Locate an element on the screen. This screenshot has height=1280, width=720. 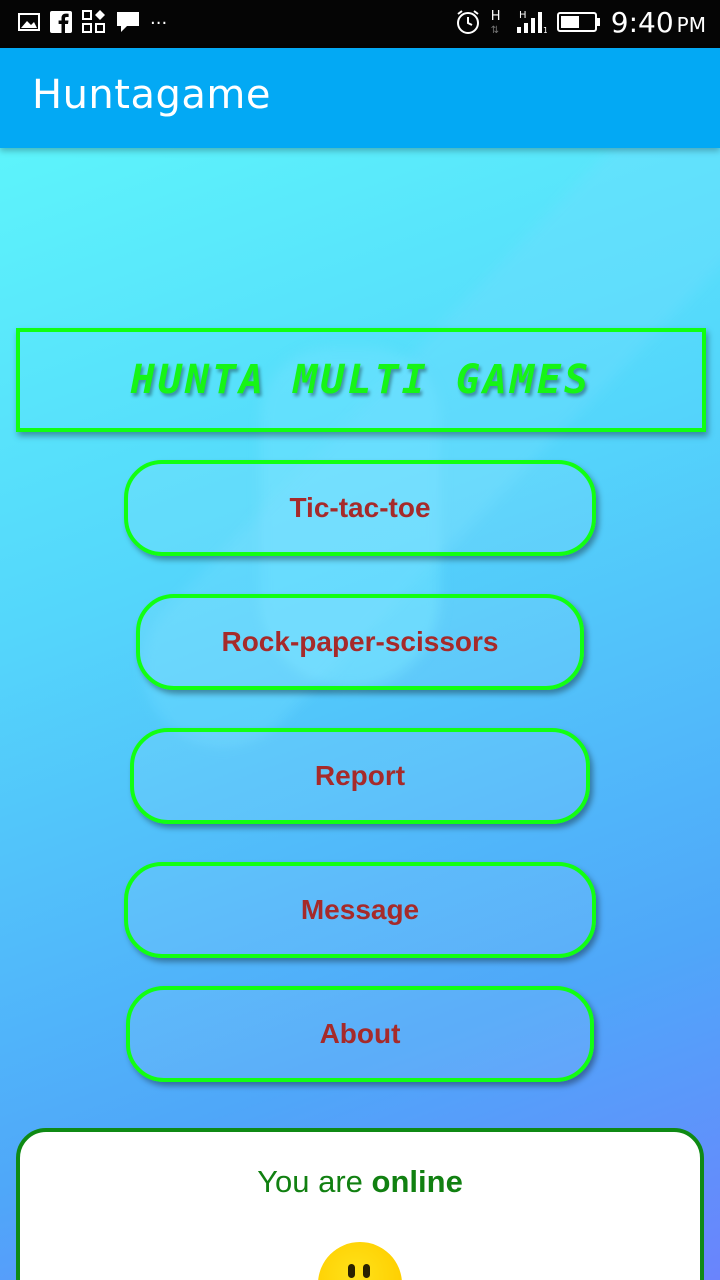
about-button: About is located at coordinates (360, 1034).